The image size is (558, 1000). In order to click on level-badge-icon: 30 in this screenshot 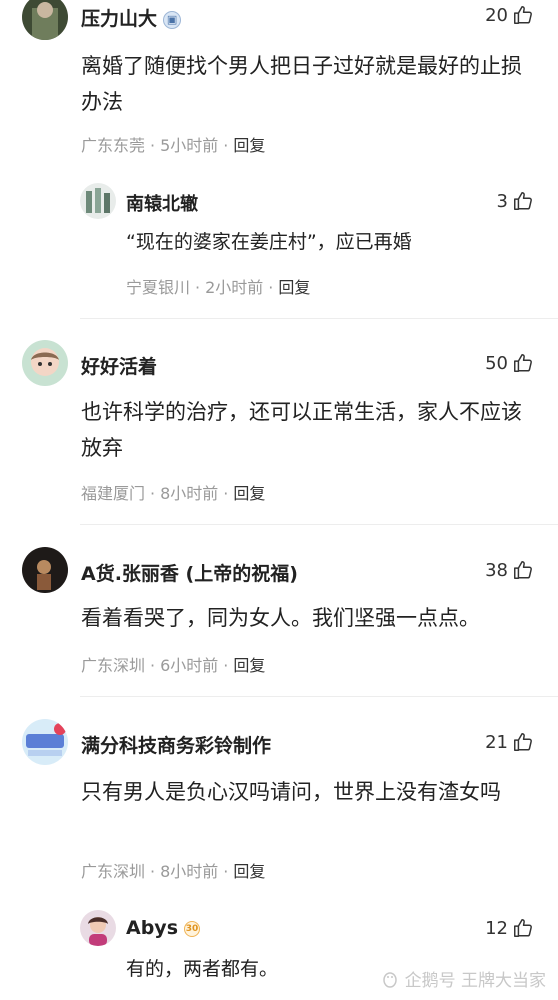, I will do `click(192, 928)`.